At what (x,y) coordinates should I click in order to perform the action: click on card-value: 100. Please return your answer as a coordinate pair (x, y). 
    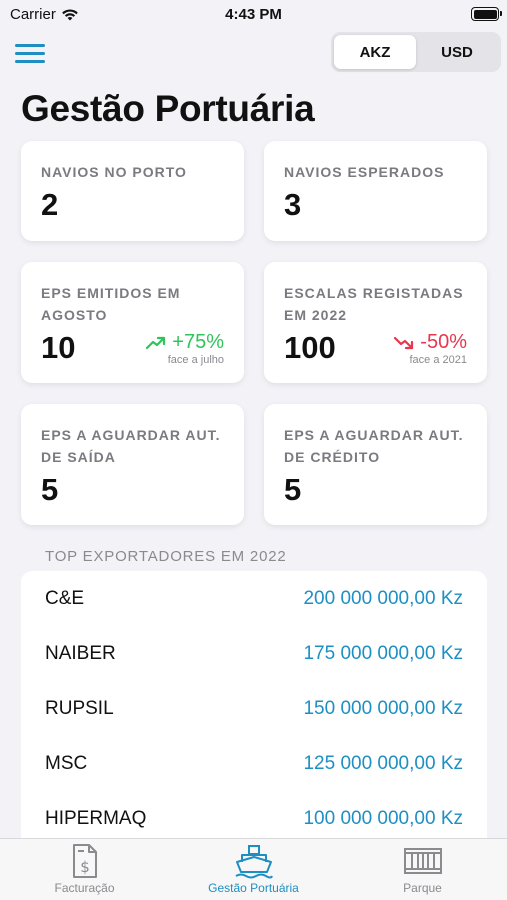
    Looking at the image, I should click on (310, 347).